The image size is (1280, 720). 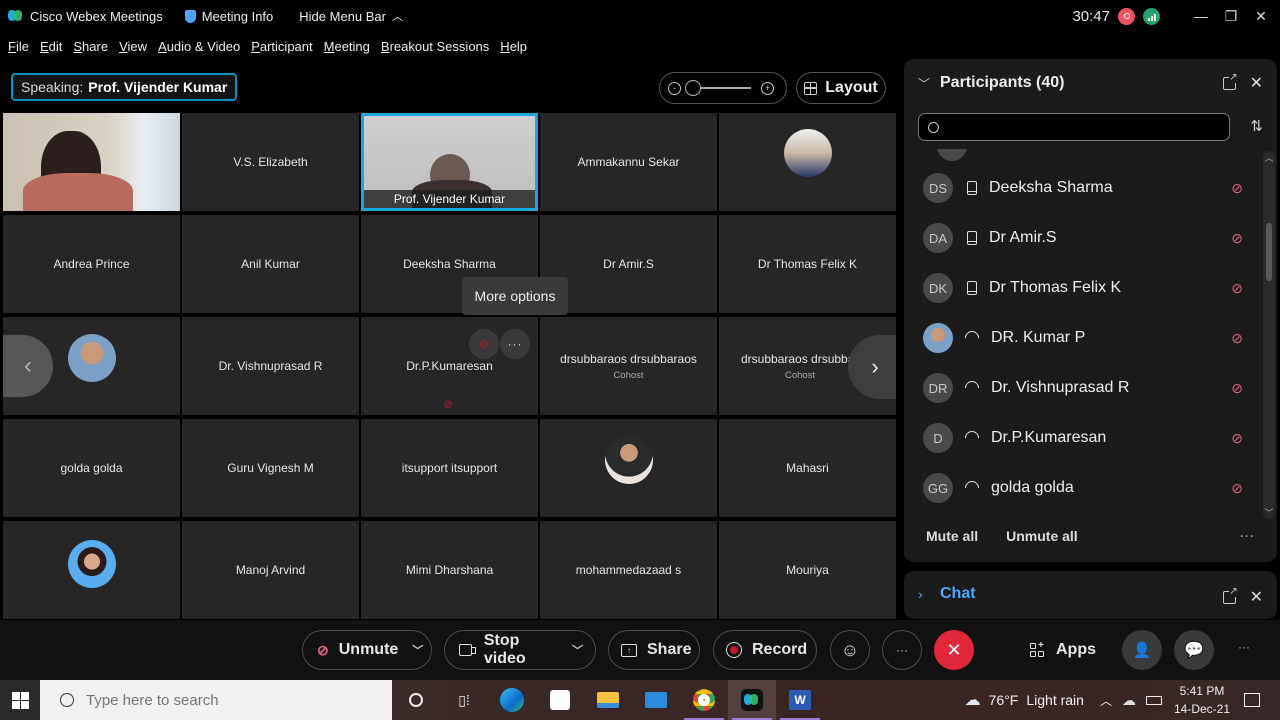 I want to click on hide-menu-bar-button: Hide Menu Bar ︿, so click(x=351, y=16).